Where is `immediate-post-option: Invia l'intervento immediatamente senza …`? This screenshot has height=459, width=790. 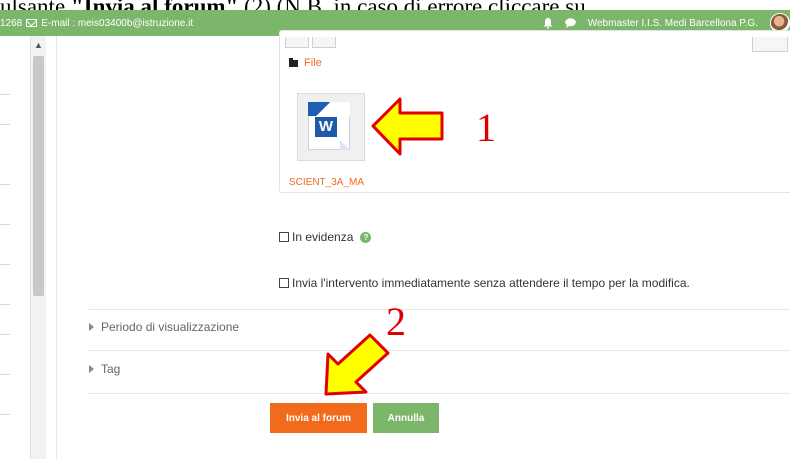 immediate-post-option: Invia l'intervento immediatamente senza … is located at coordinates (484, 283).